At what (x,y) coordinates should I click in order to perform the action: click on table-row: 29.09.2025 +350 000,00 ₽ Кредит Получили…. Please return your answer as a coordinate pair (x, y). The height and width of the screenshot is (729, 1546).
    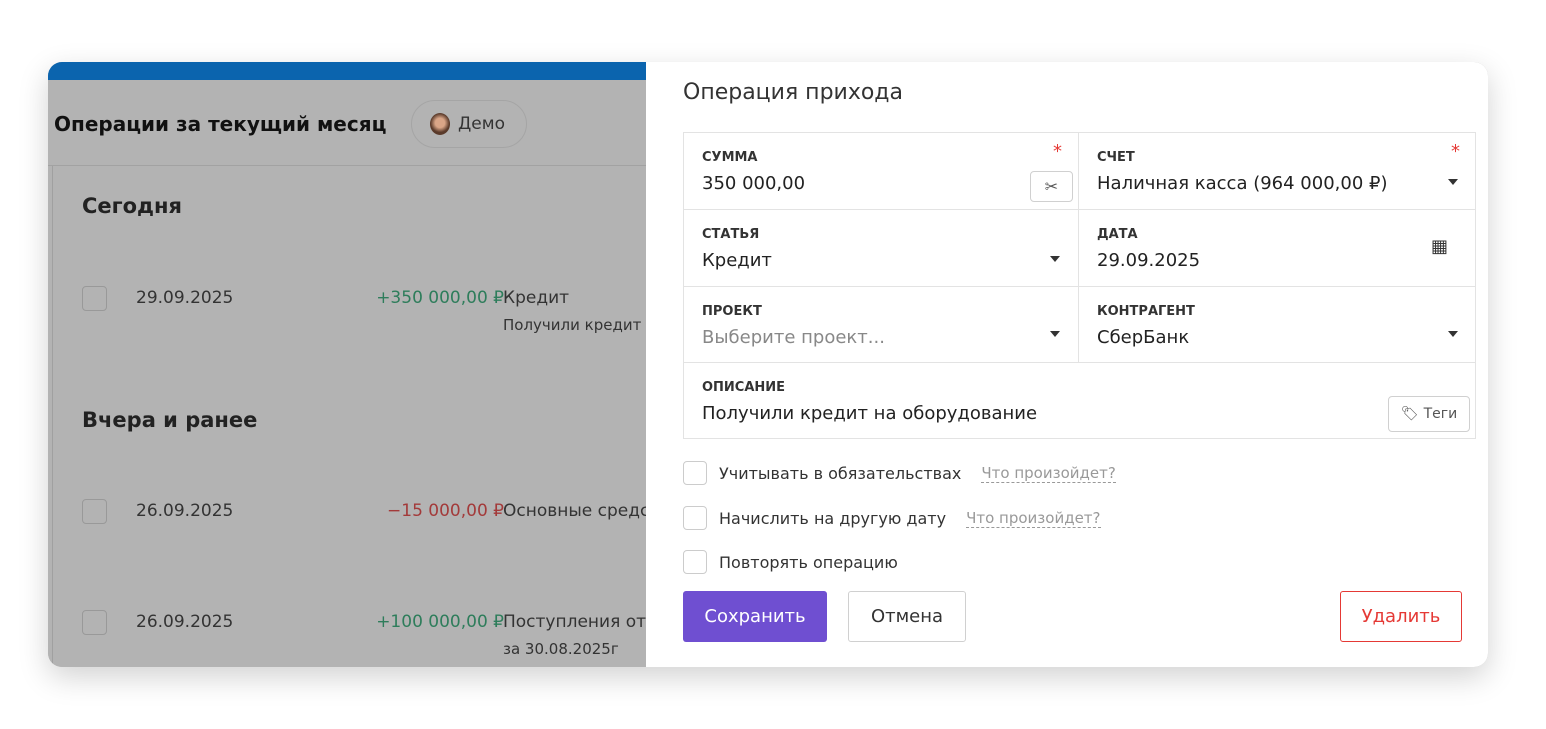
    Looking at the image, I should click on (382, 310).